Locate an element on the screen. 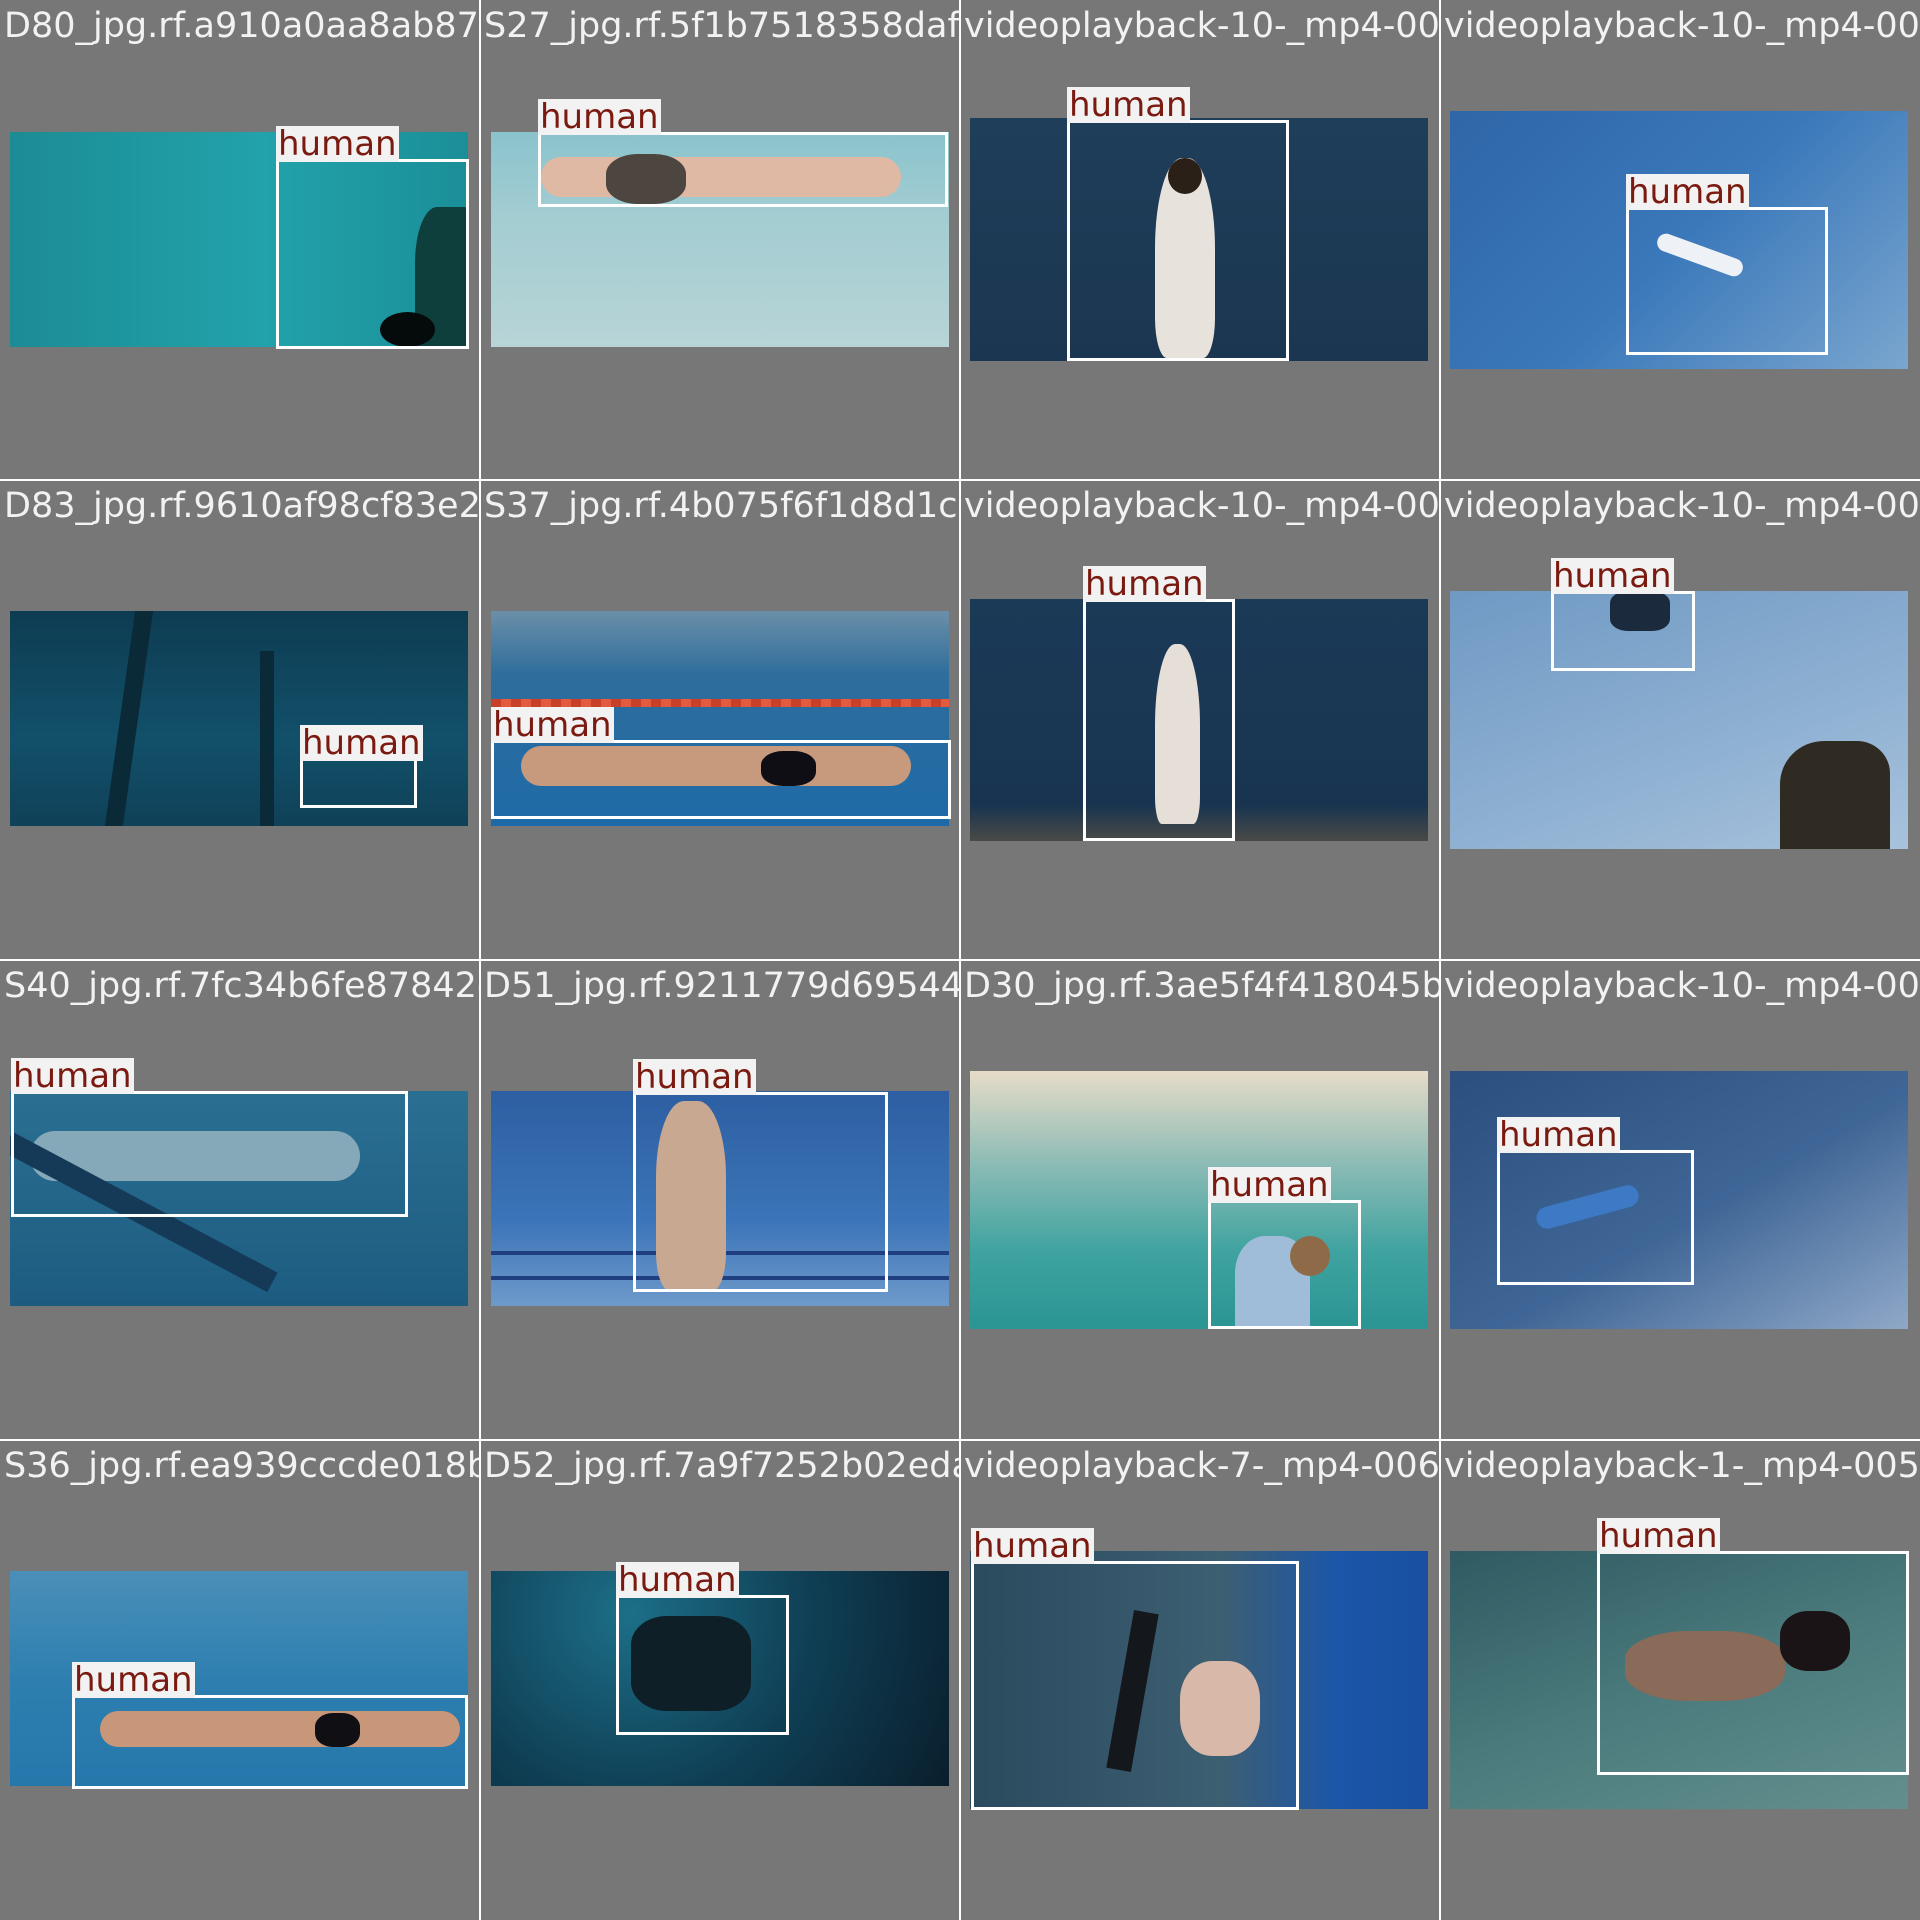 The image size is (1920, 1920). tile-filename: D51_jpg.rf.9211779d69544e85f is located at coordinates (722, 986).